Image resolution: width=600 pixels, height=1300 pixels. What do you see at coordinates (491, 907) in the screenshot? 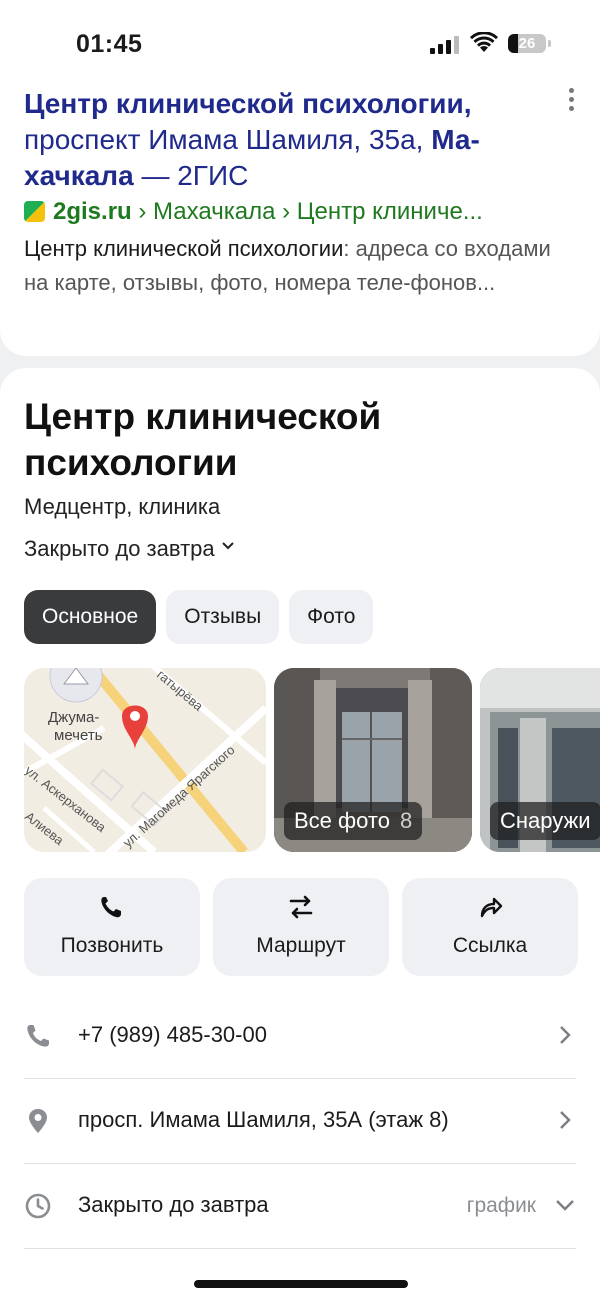
I see `share-icon` at bounding box center [491, 907].